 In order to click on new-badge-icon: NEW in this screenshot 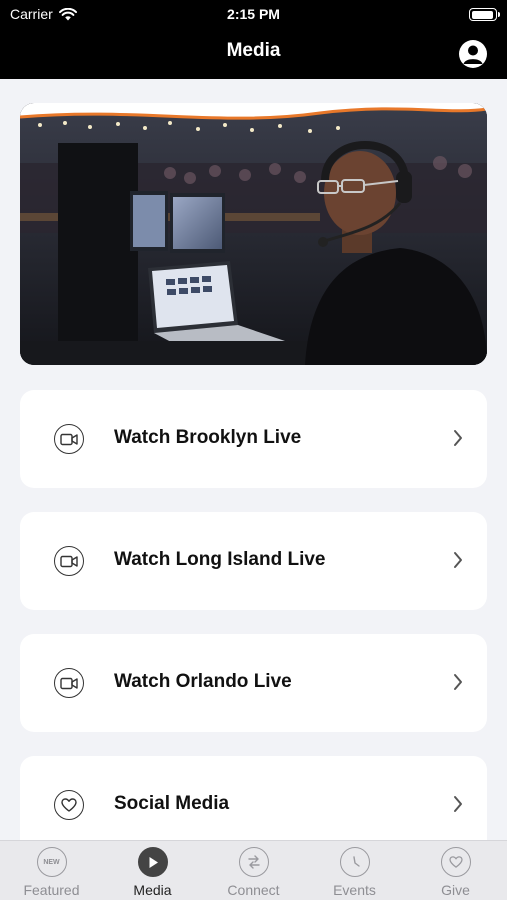, I will do `click(51, 862)`.